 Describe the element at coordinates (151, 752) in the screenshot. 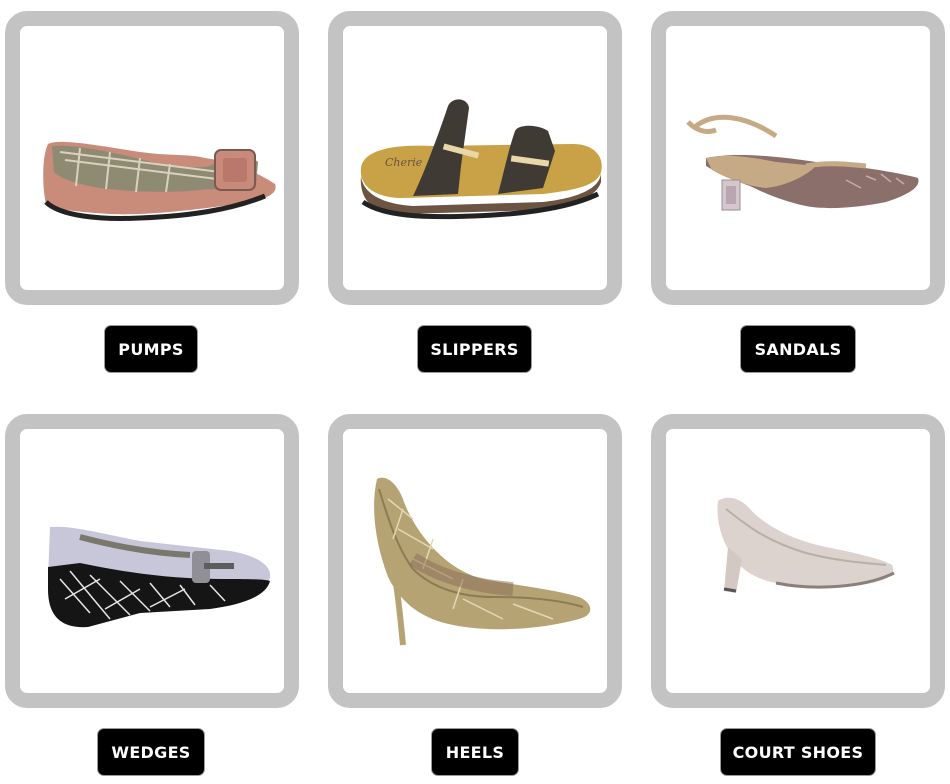

I see `category-button-wedges: WEDGES` at that location.